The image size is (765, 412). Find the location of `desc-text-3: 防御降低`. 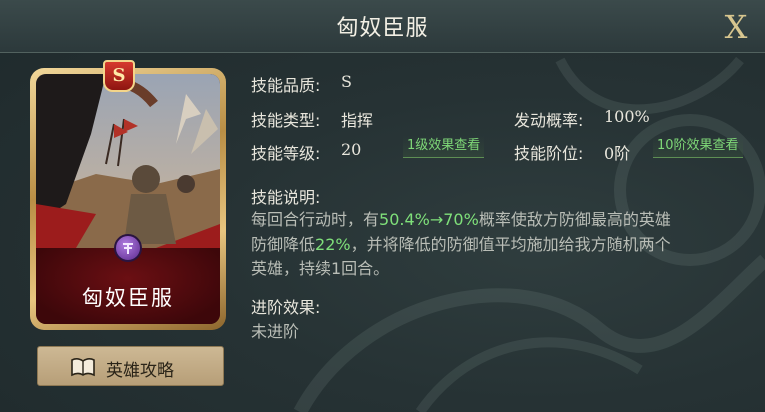

desc-text-3: 防御降低 is located at coordinates (283, 244).